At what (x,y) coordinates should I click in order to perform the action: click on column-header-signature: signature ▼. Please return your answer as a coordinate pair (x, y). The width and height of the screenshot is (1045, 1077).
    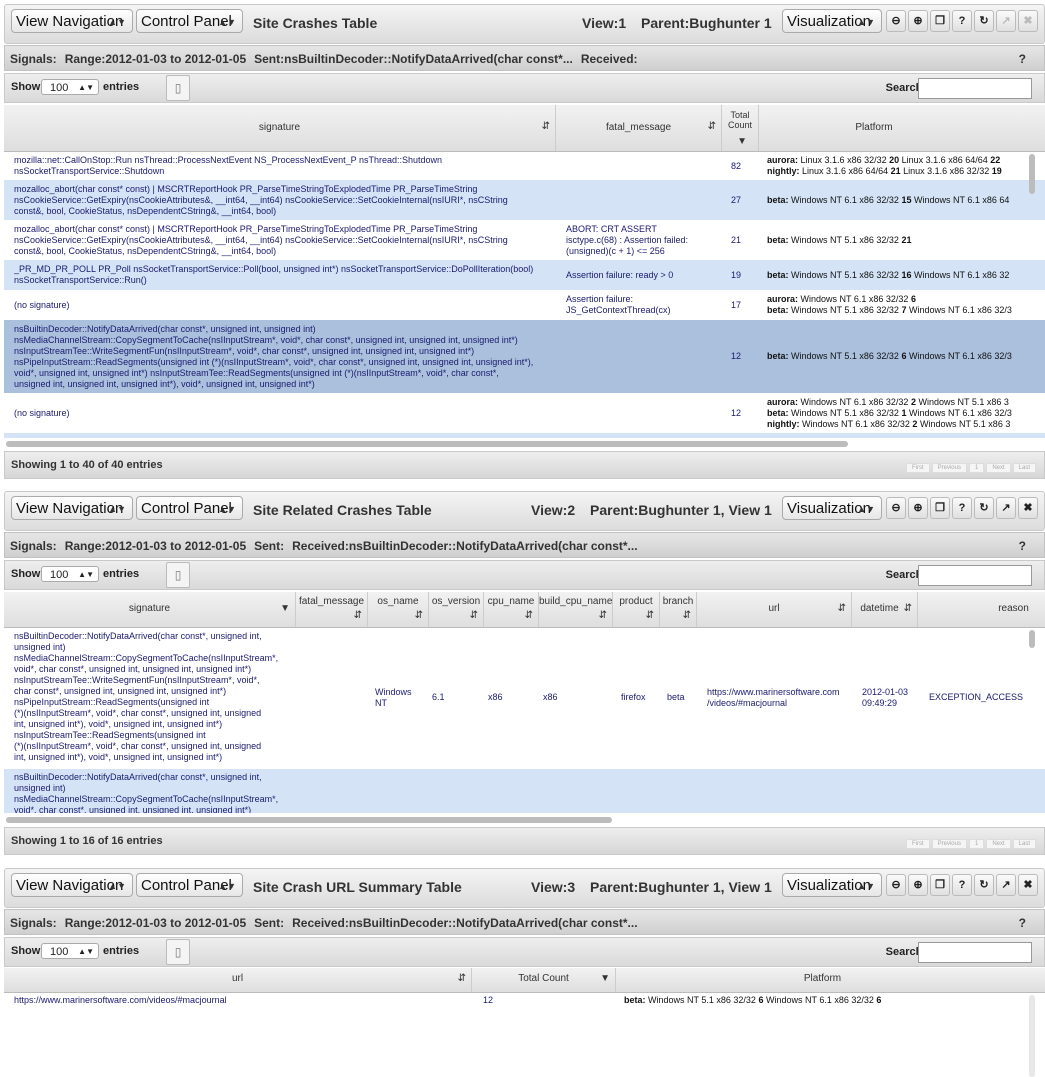
    Looking at the image, I should click on (150, 609).